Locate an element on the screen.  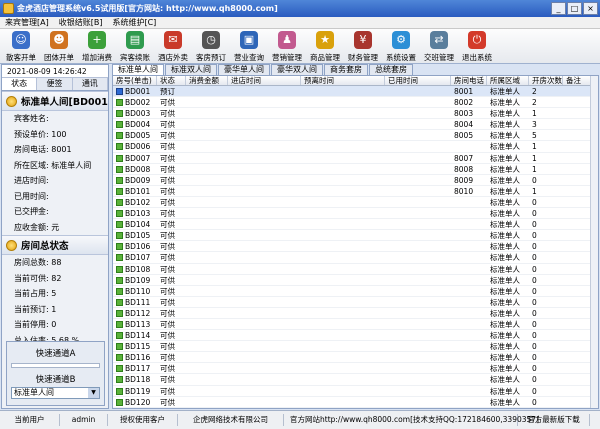
table-row: BD121可供 标准单人0 is located at coordinates (355, 408).